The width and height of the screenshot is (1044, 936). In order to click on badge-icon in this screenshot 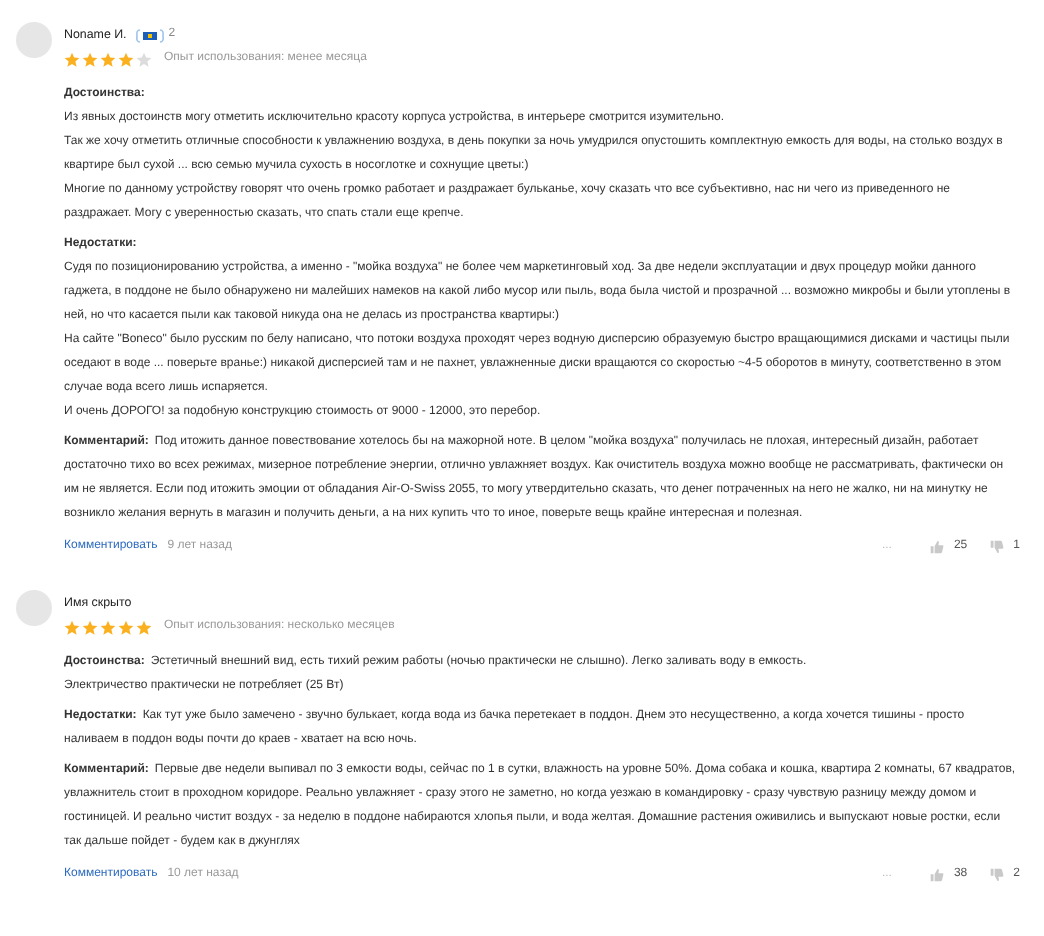, I will do `click(150, 35)`.